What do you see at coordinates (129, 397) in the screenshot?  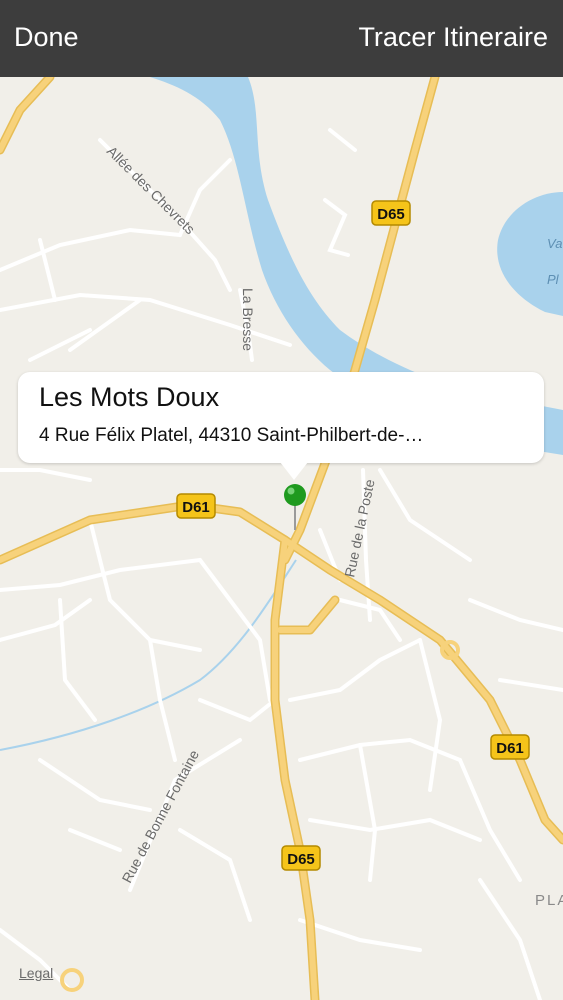 I see `place-title: Les Mots Doux` at bounding box center [129, 397].